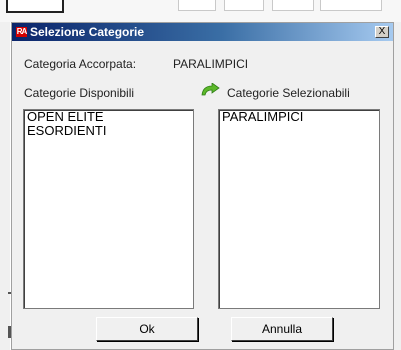  I want to click on categoria-accorpata-value: PARALIMPICI, so click(211, 64).